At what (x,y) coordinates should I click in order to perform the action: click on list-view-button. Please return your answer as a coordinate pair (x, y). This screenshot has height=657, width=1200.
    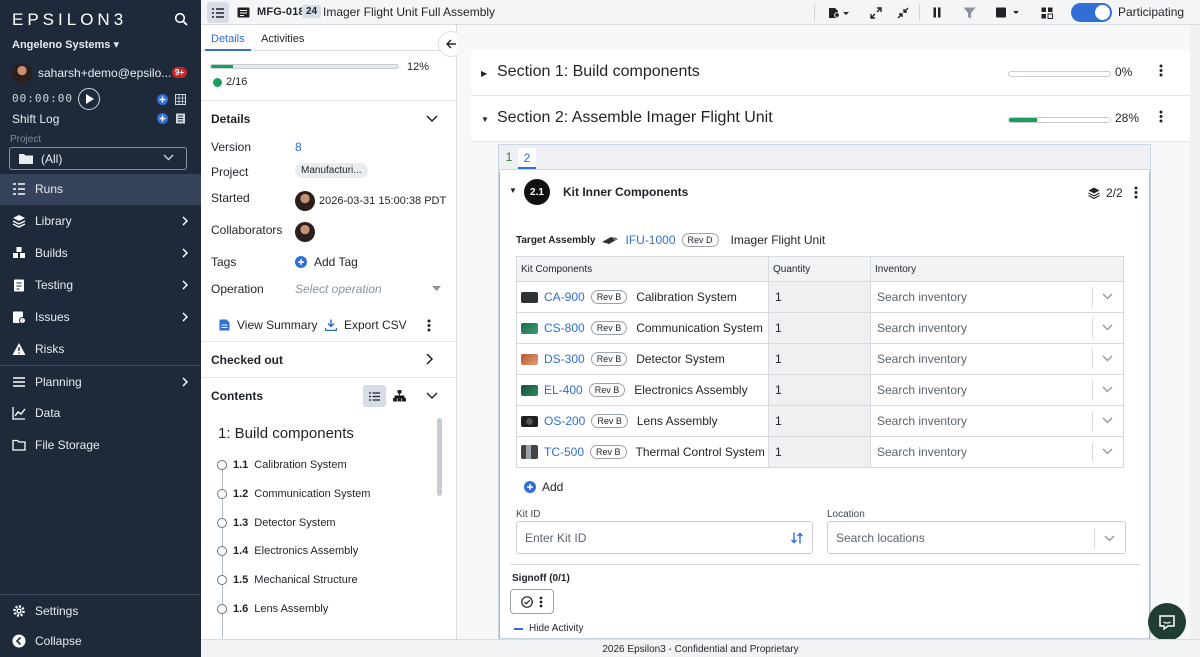
    Looking at the image, I should click on (218, 12).